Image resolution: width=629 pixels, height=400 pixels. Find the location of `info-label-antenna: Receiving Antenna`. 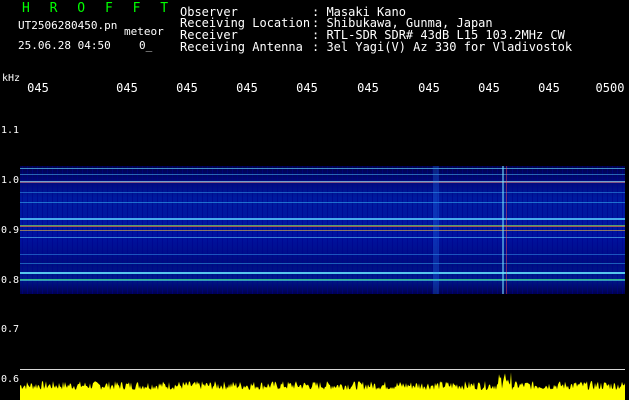

info-label-antenna: Receiving Antenna is located at coordinates (241, 47).